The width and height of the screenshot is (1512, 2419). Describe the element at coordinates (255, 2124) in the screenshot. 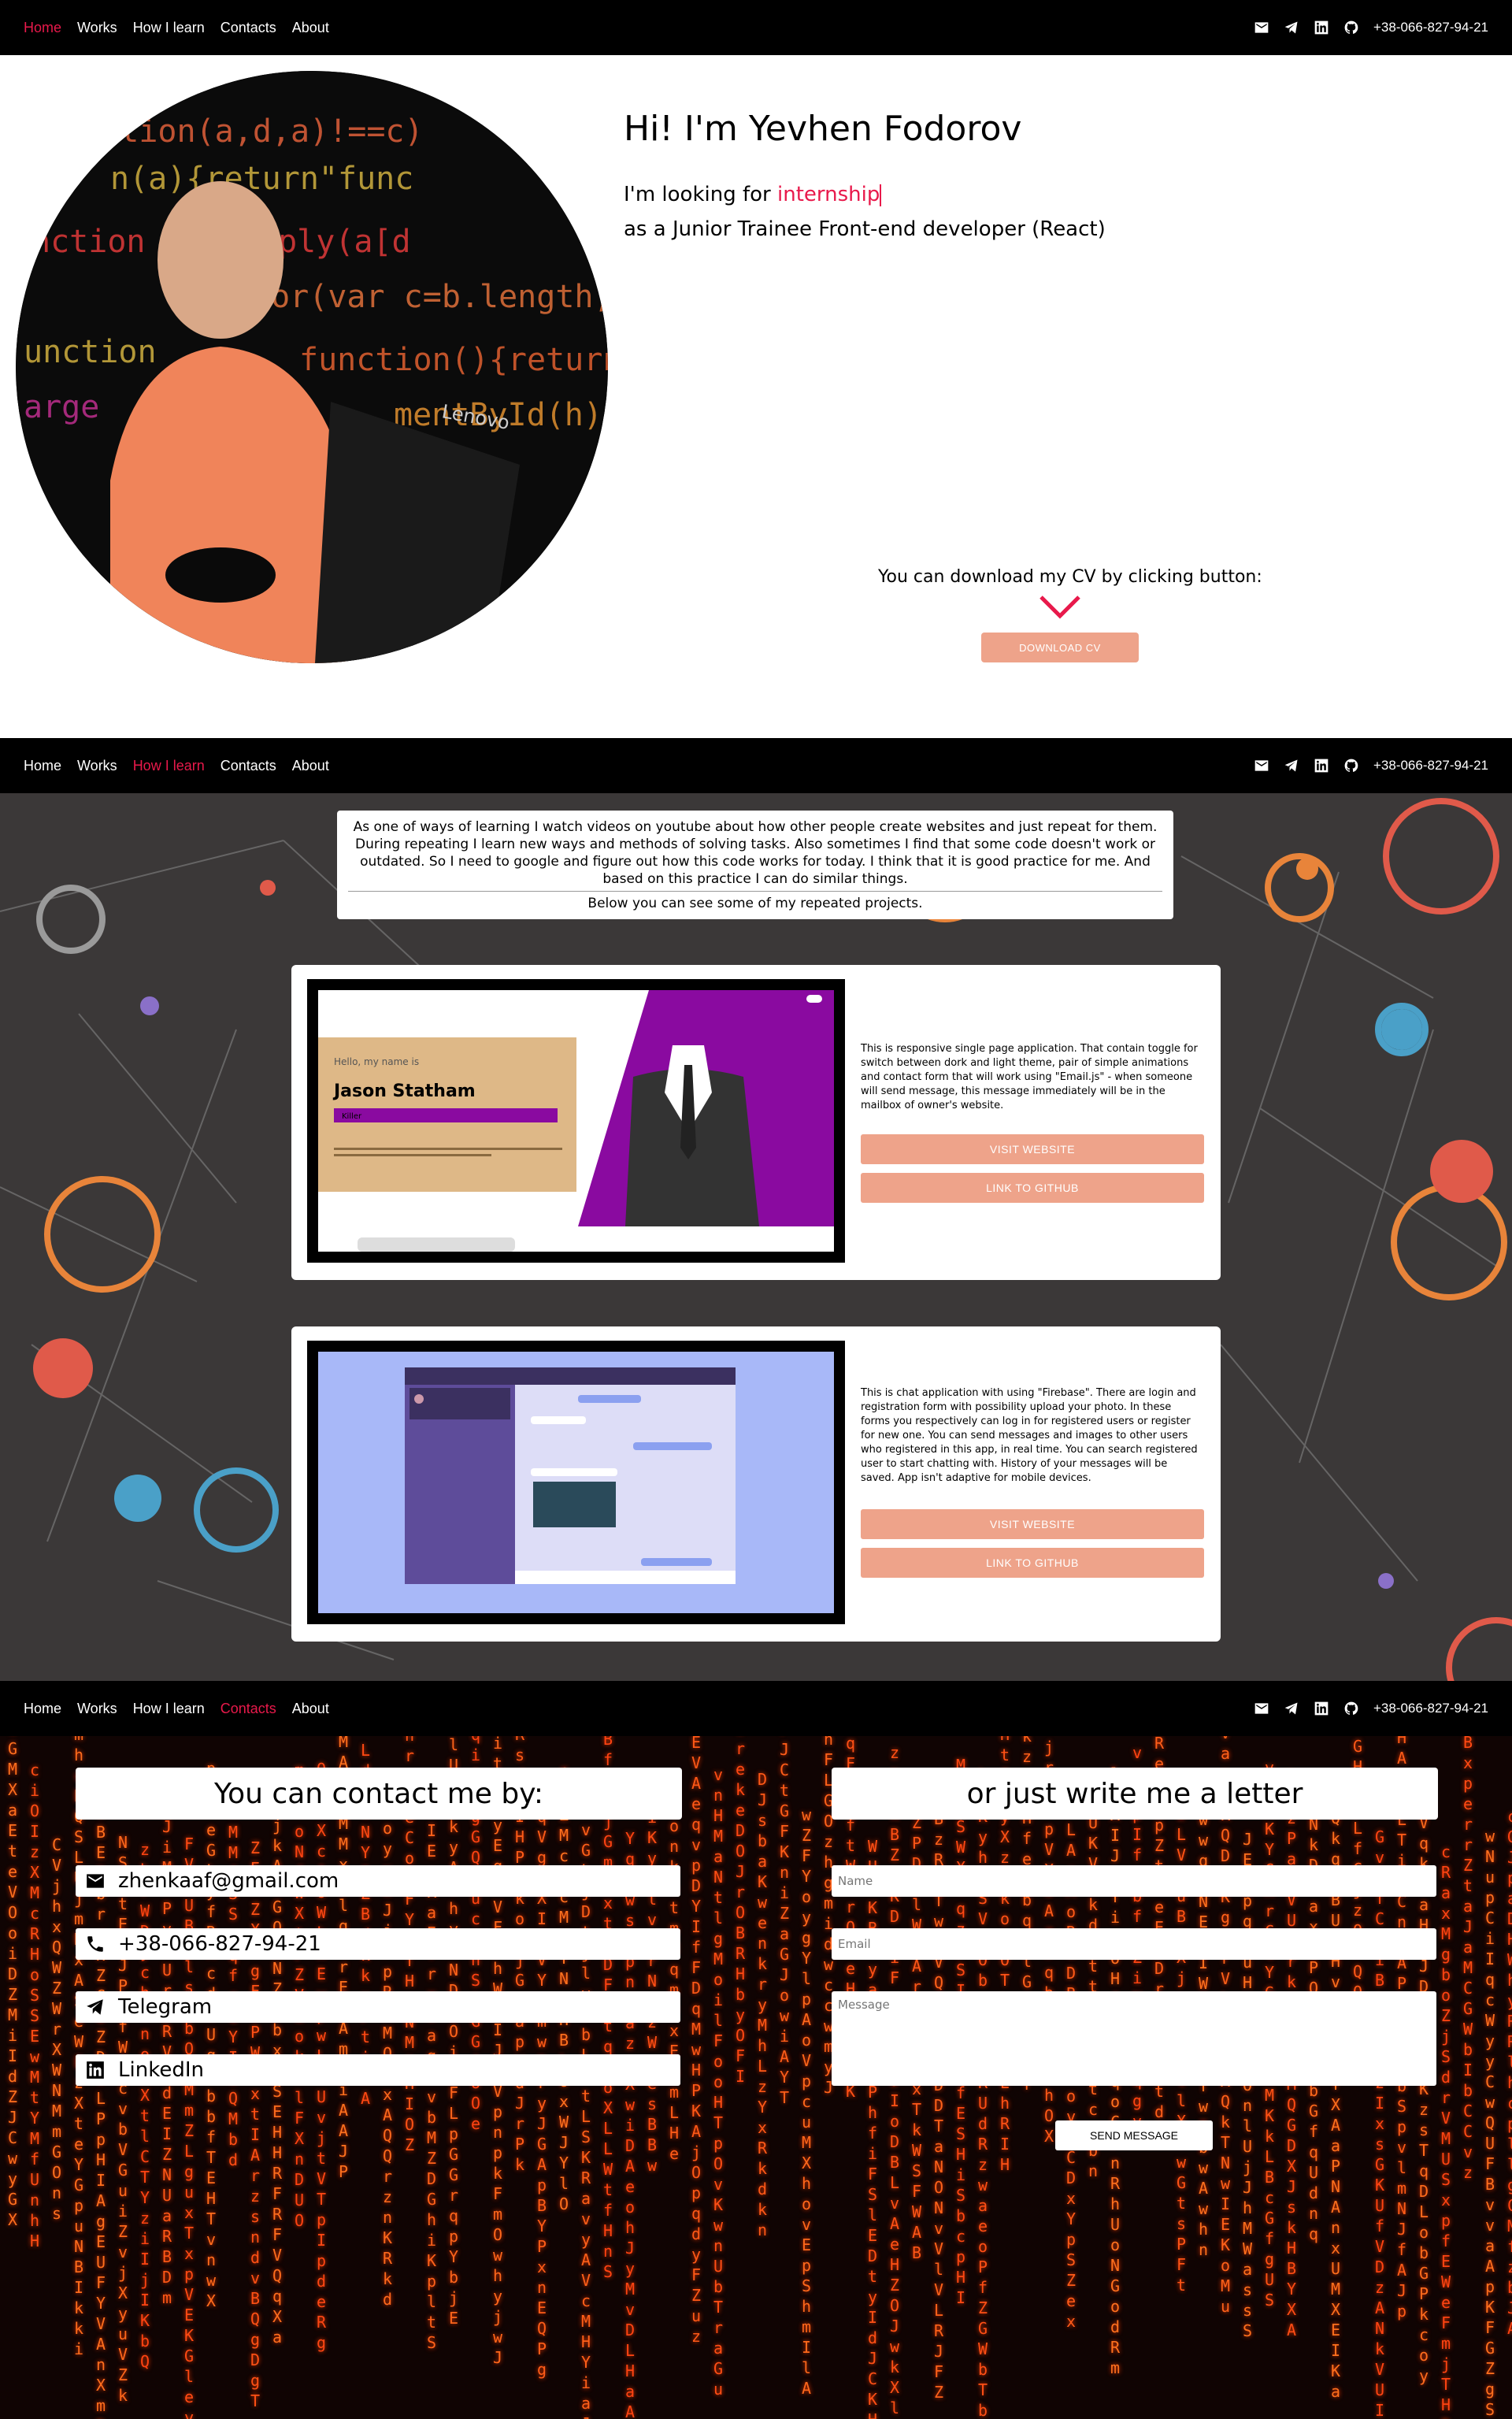

I see `matrix-rain-column: ZEAZXAgFEPWixtIArzsndvBQgDgT` at that location.